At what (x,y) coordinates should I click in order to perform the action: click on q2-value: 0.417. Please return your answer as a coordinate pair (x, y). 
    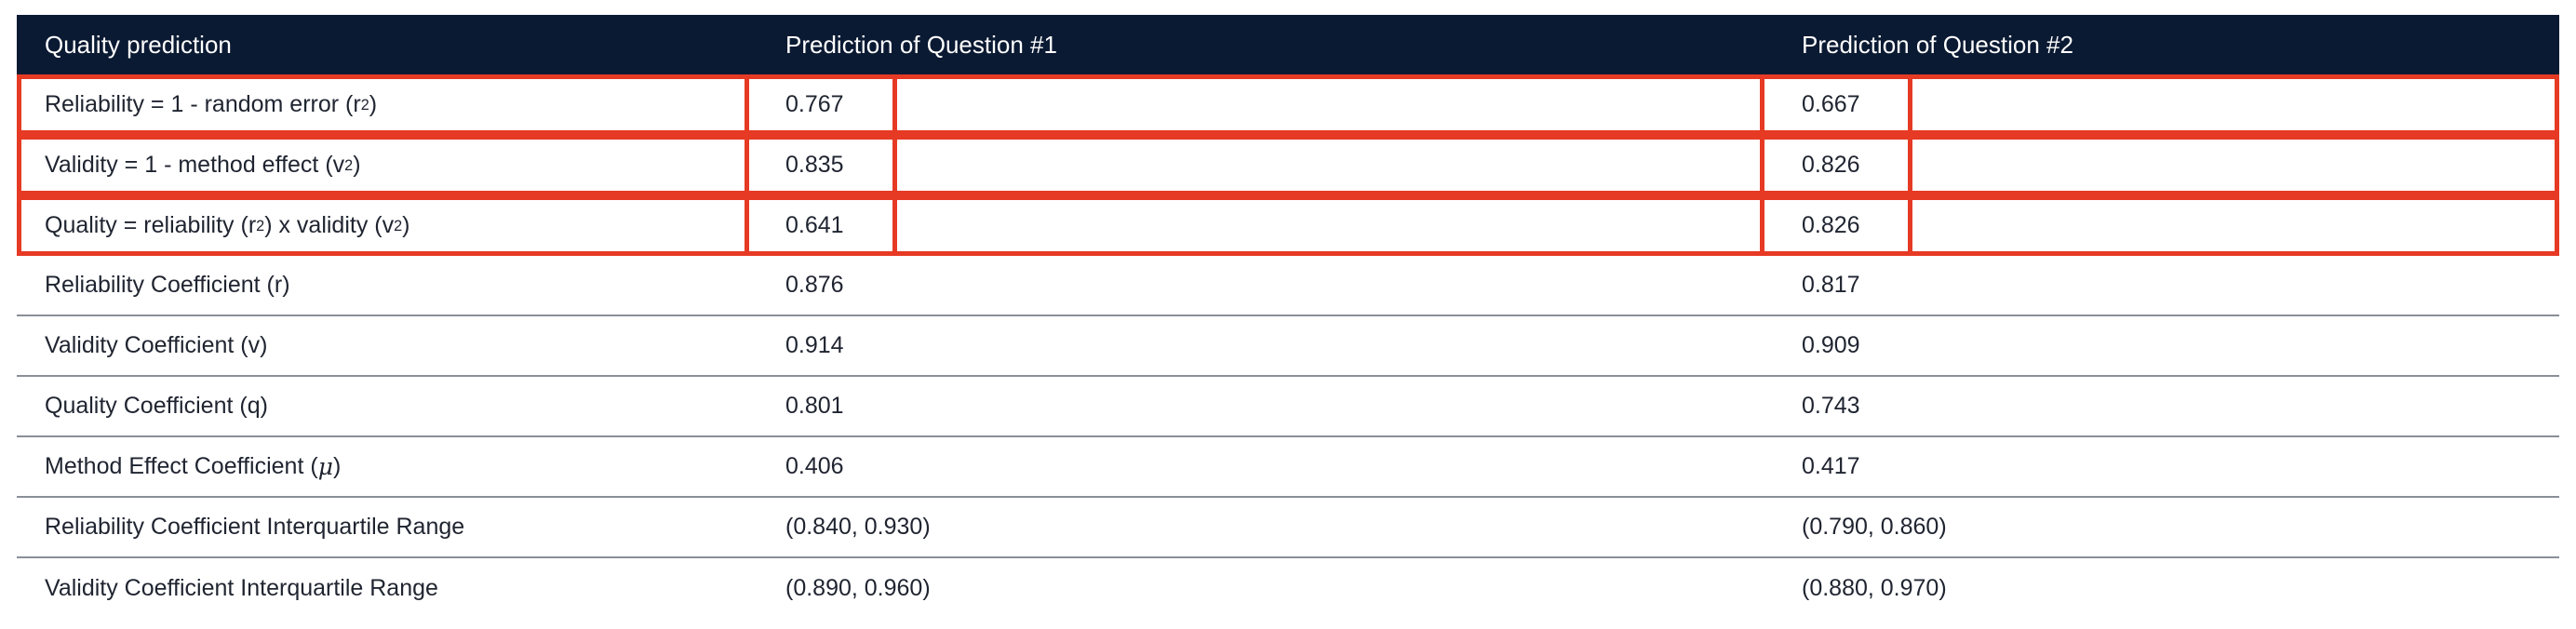
    Looking at the image, I should click on (1831, 466).